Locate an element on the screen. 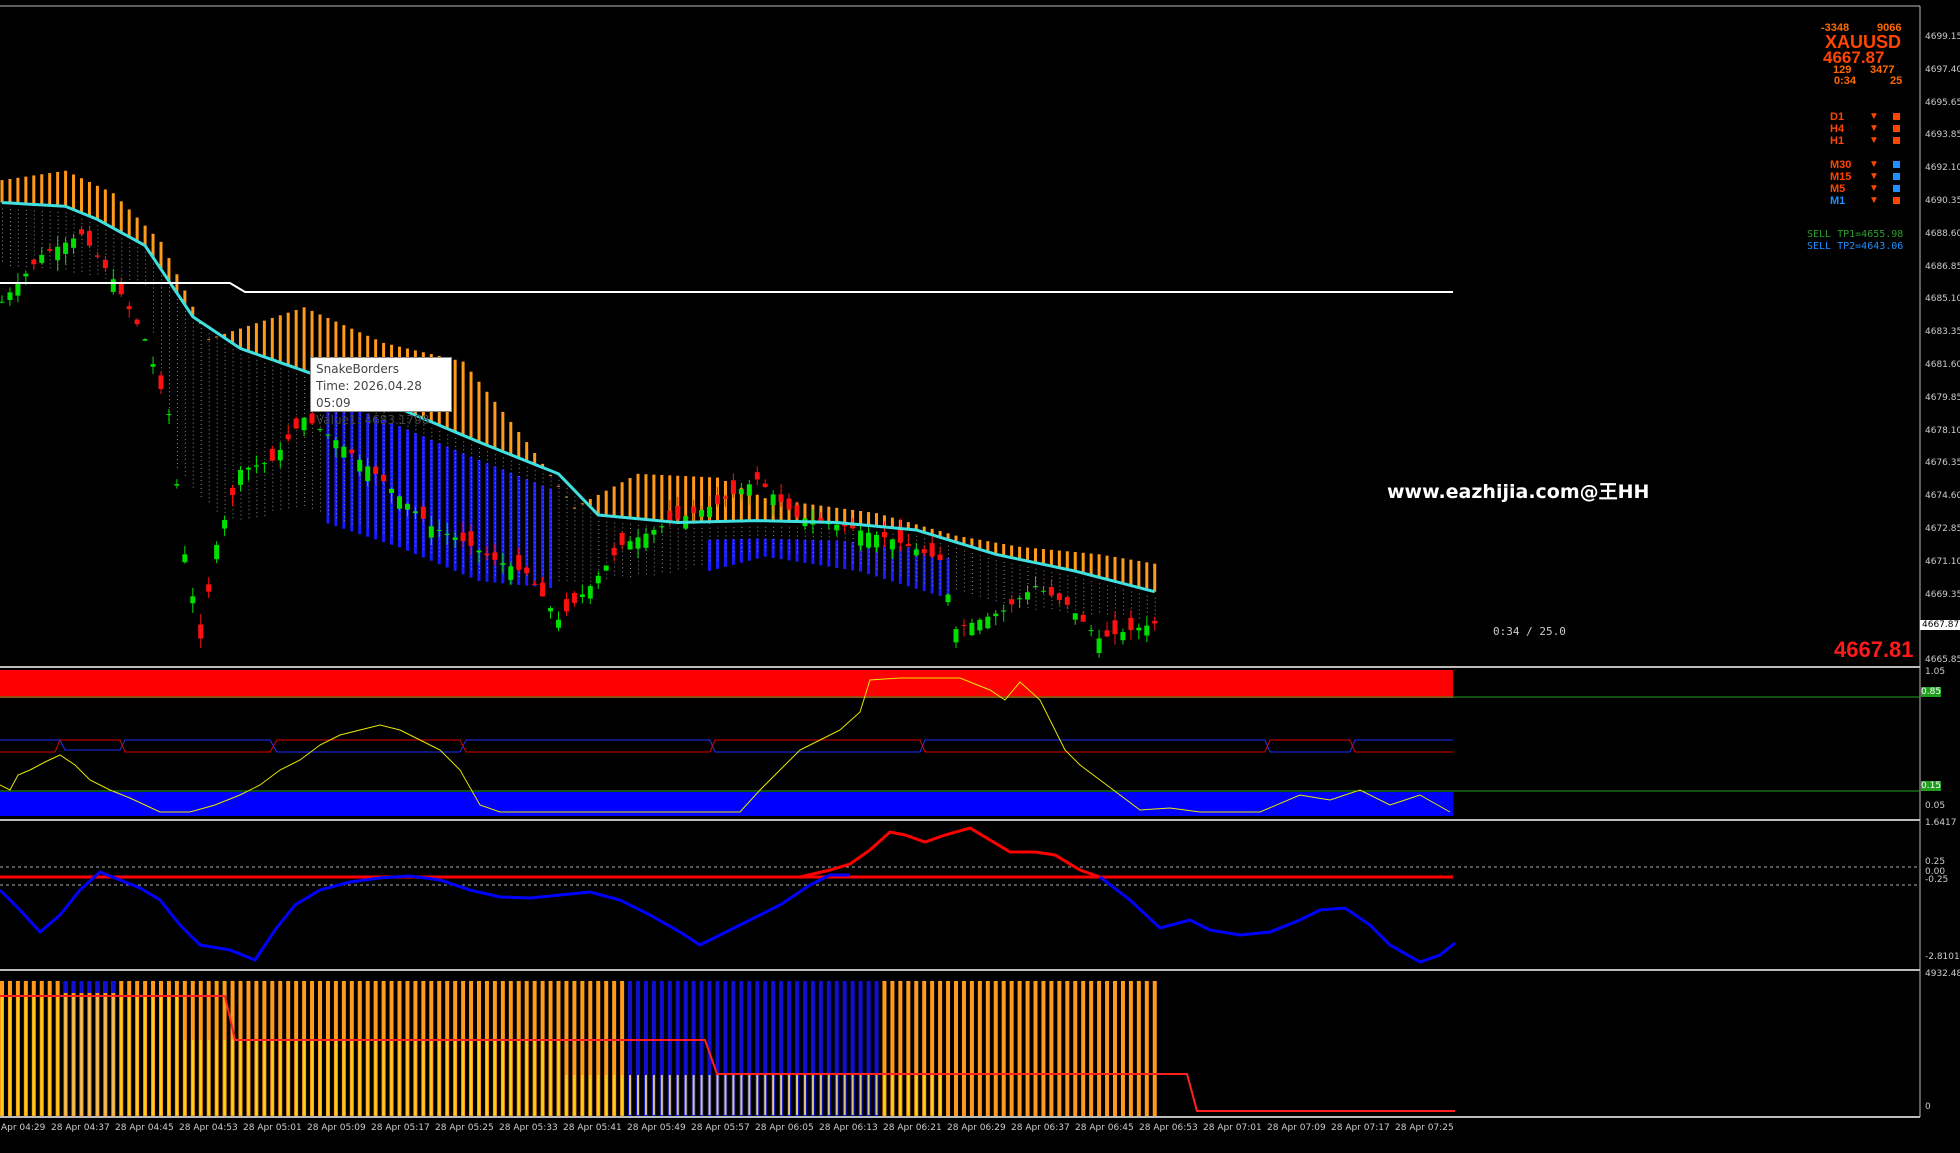 The image size is (1960, 1153). osc1-red-zone is located at coordinates (726, 684).